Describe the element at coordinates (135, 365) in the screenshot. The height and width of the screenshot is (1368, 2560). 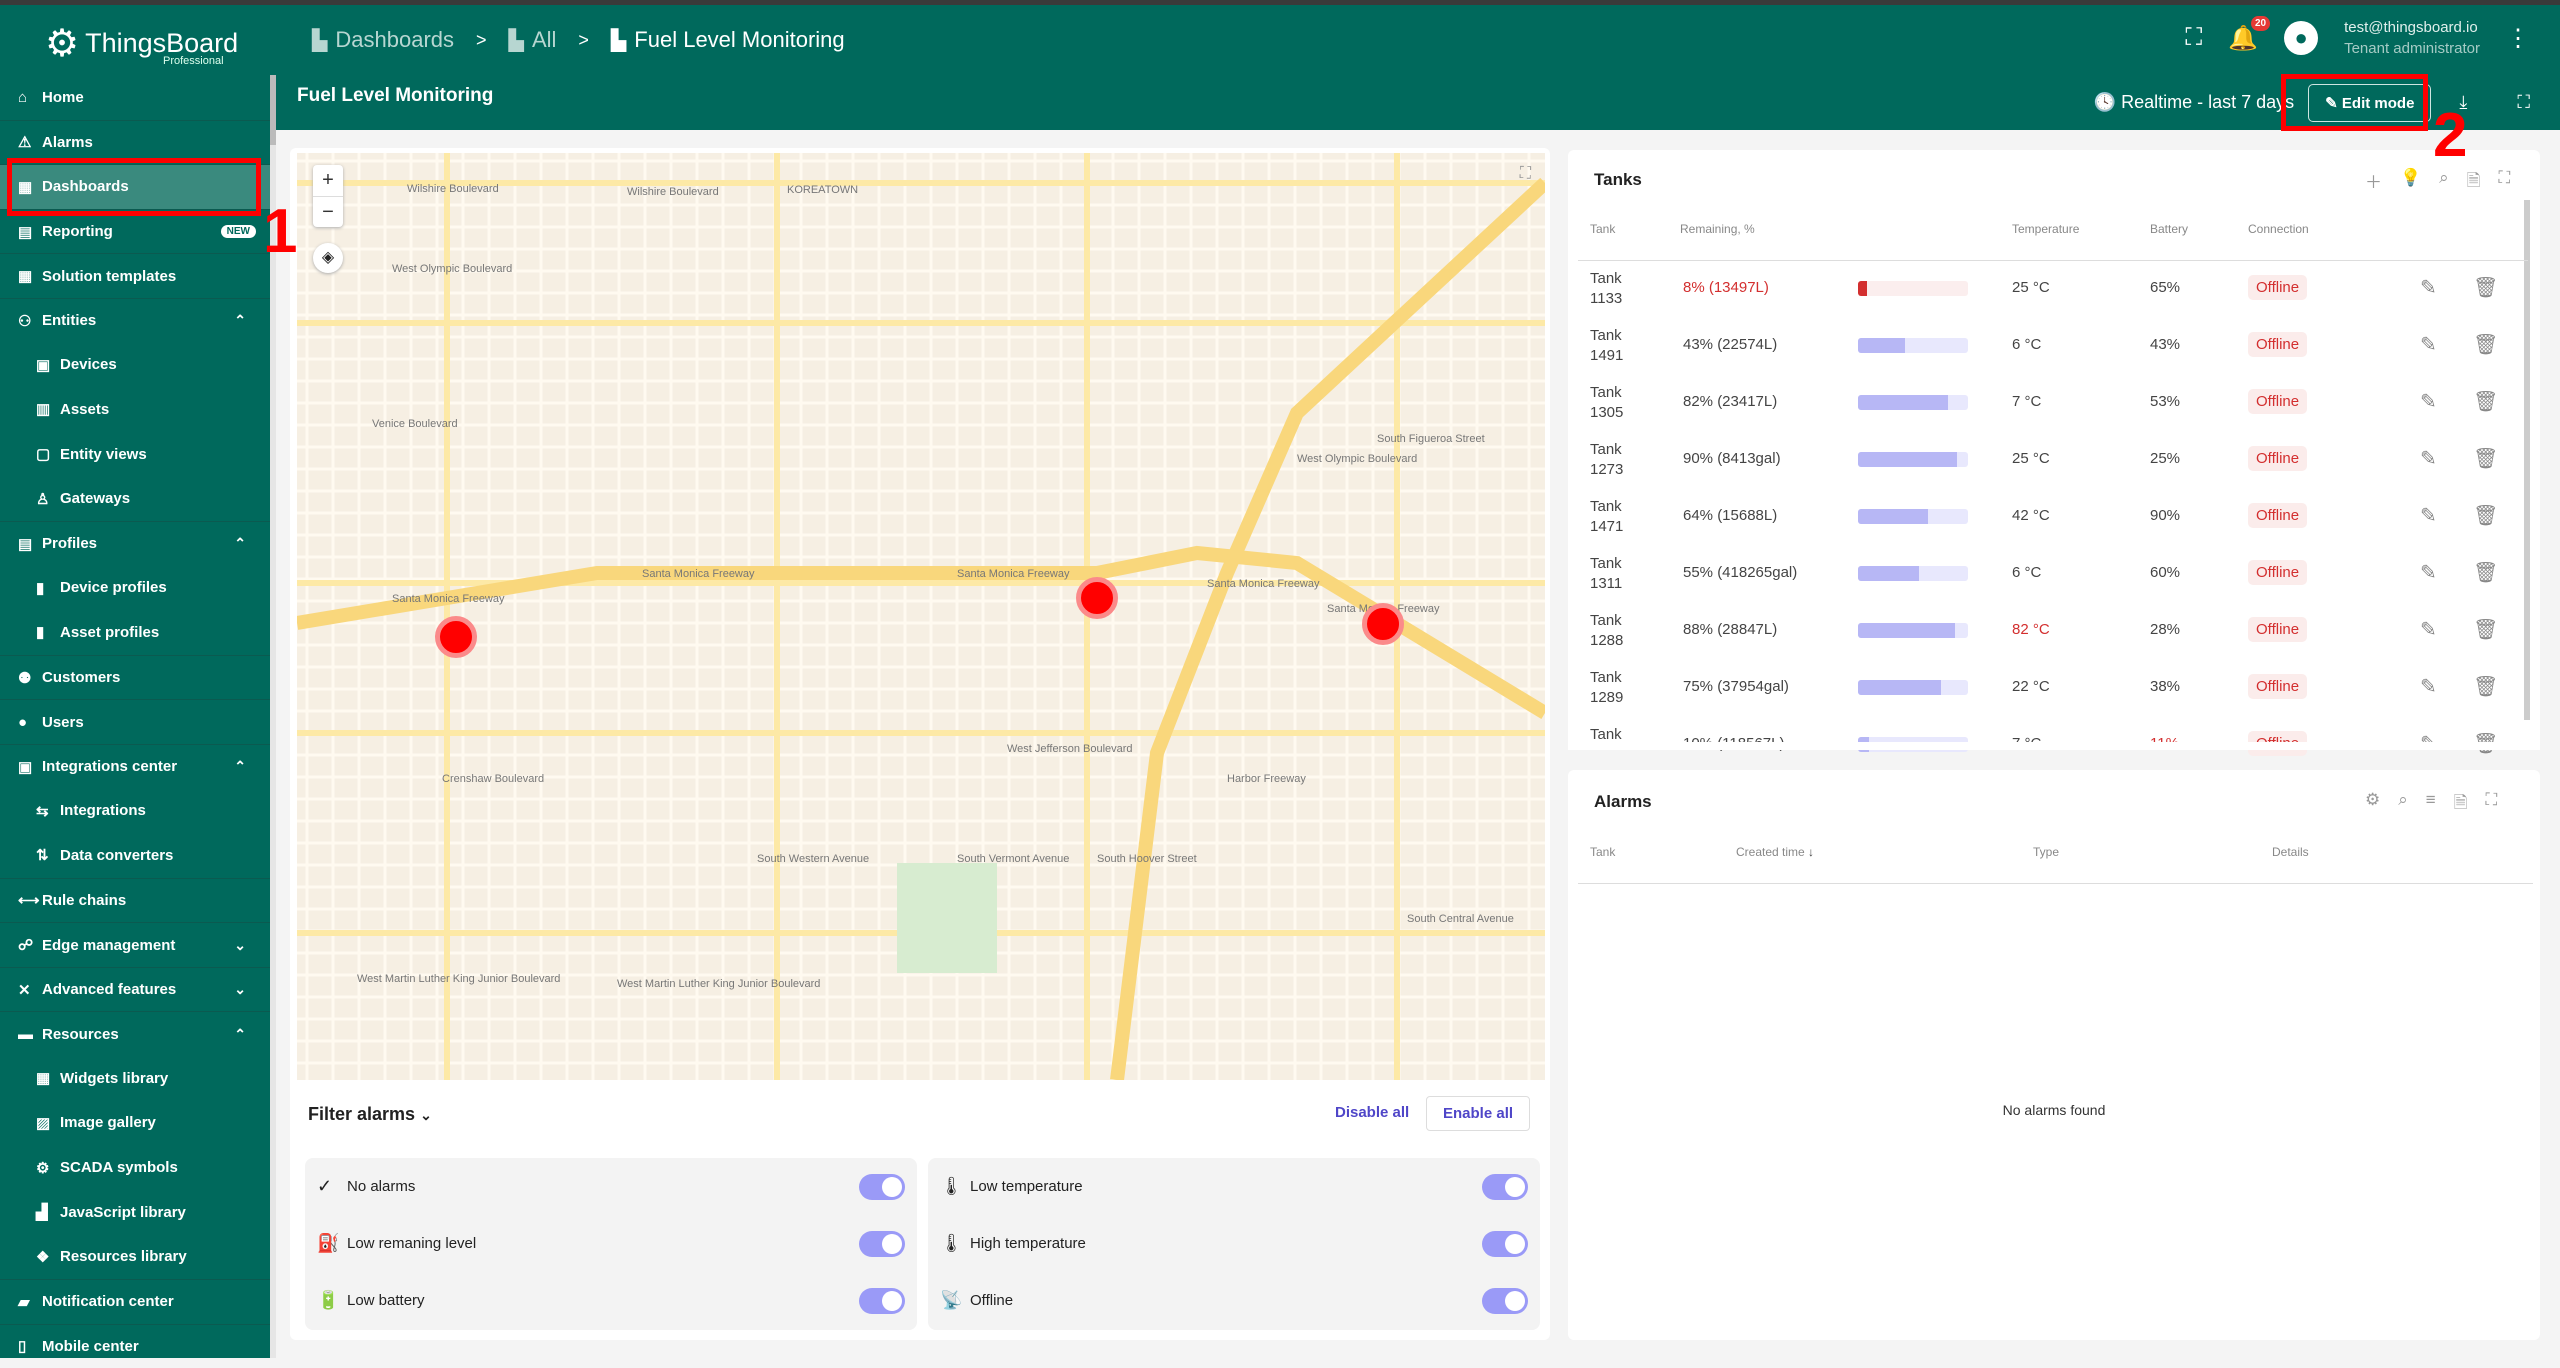
I see `sidebar-item-devices: ▣ Devices` at that location.